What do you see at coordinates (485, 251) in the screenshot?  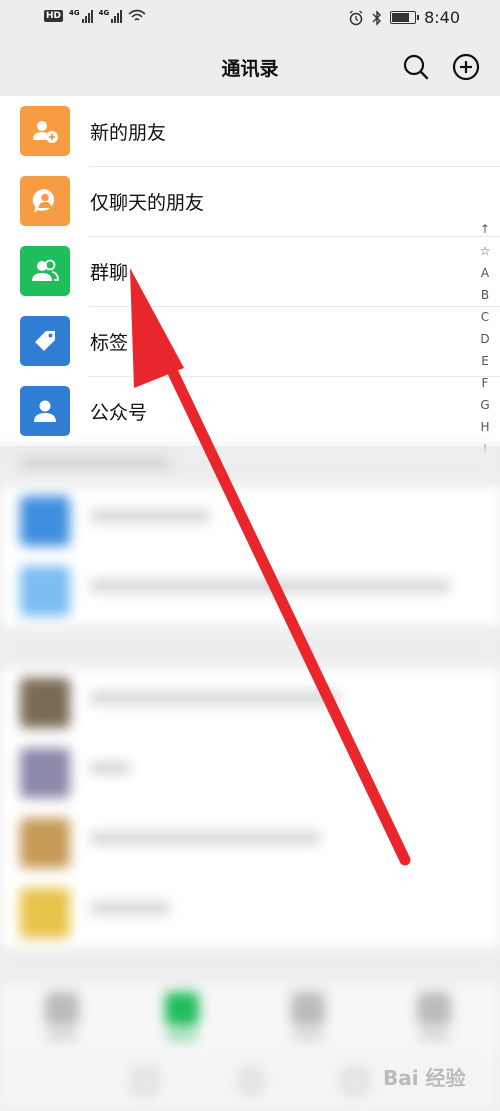 I see `index-star: ☆` at bounding box center [485, 251].